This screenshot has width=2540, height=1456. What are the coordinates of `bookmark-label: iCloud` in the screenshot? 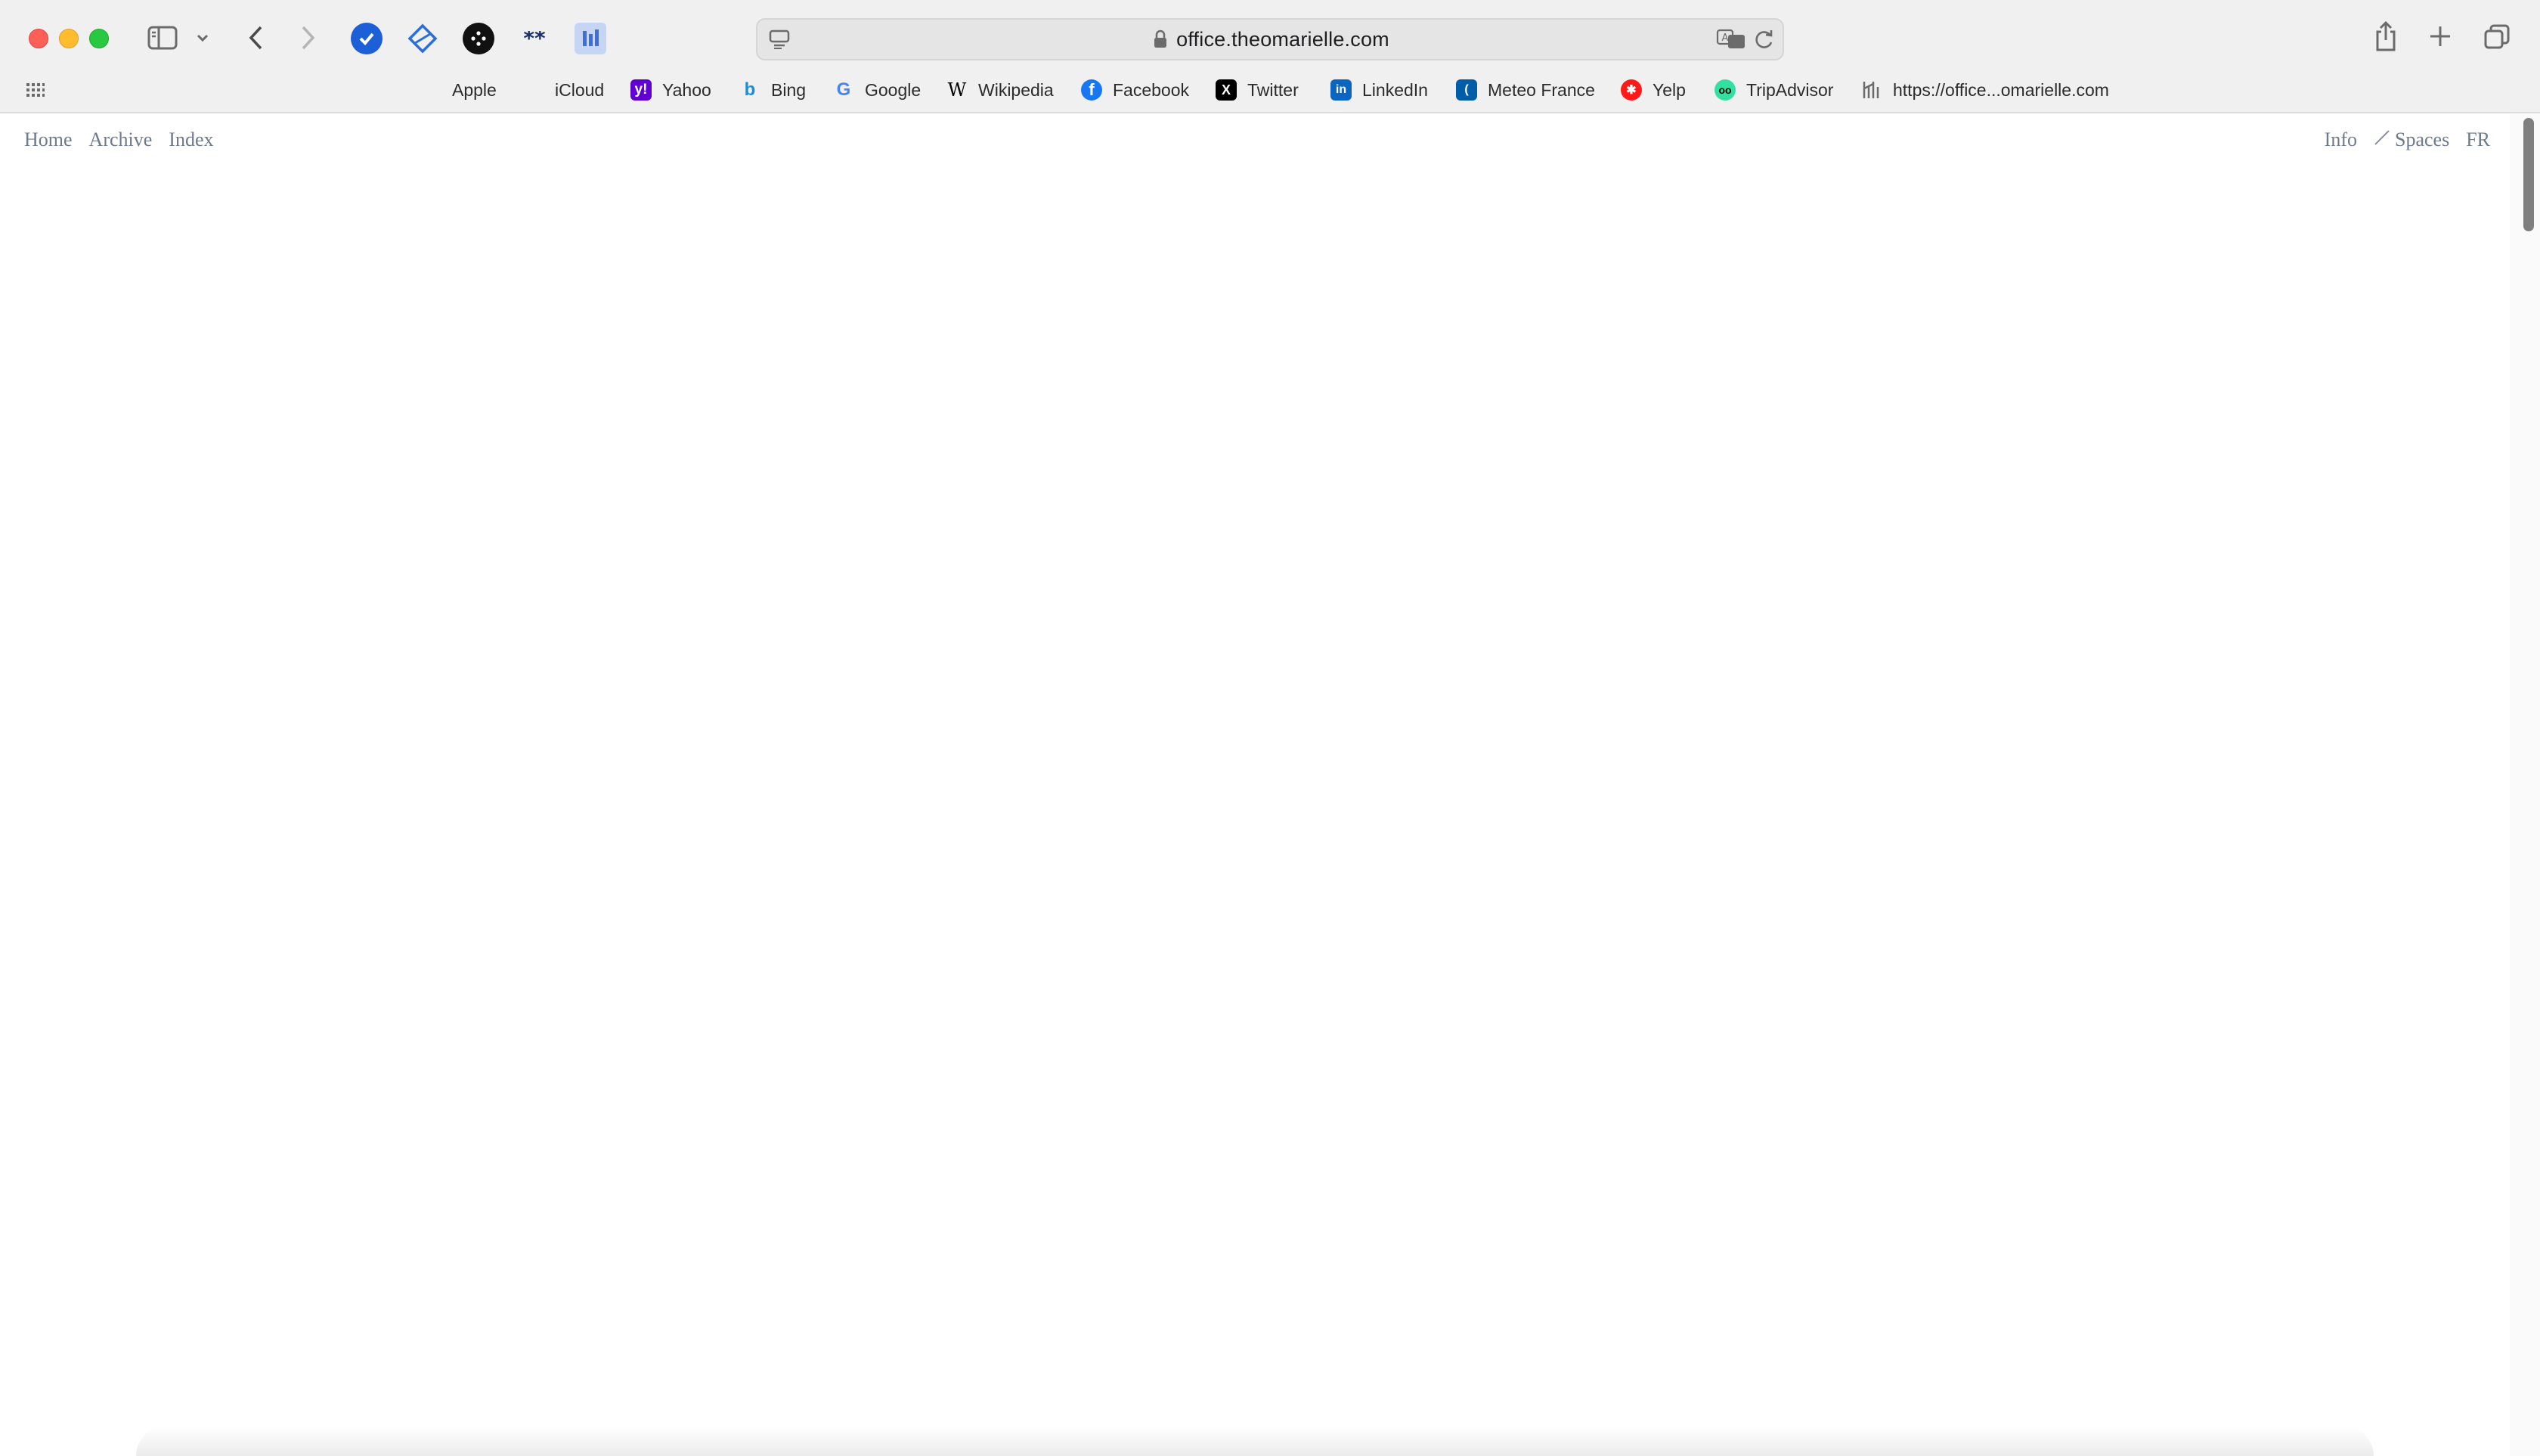 It's located at (580, 89).